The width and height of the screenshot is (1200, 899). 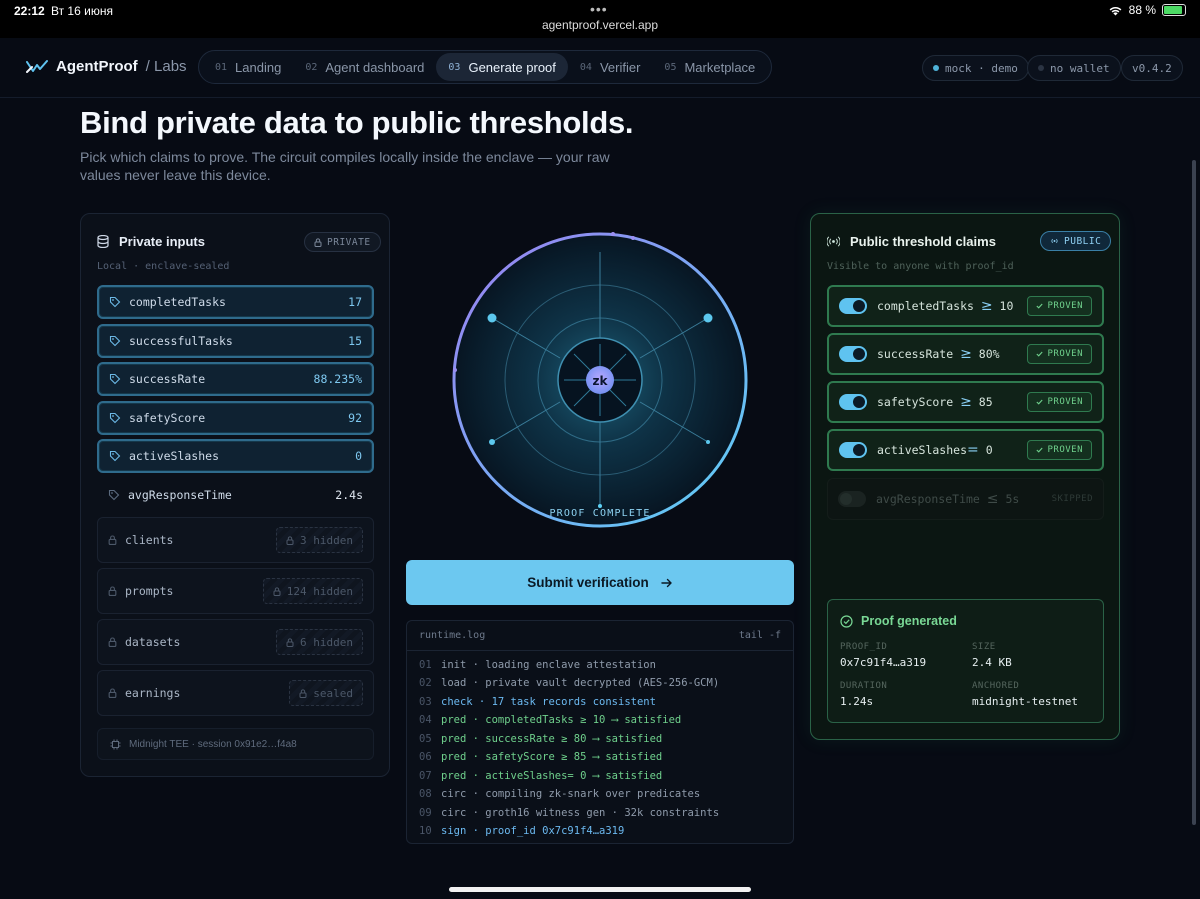 I want to click on more-dots-icon: •••, so click(x=599, y=9).